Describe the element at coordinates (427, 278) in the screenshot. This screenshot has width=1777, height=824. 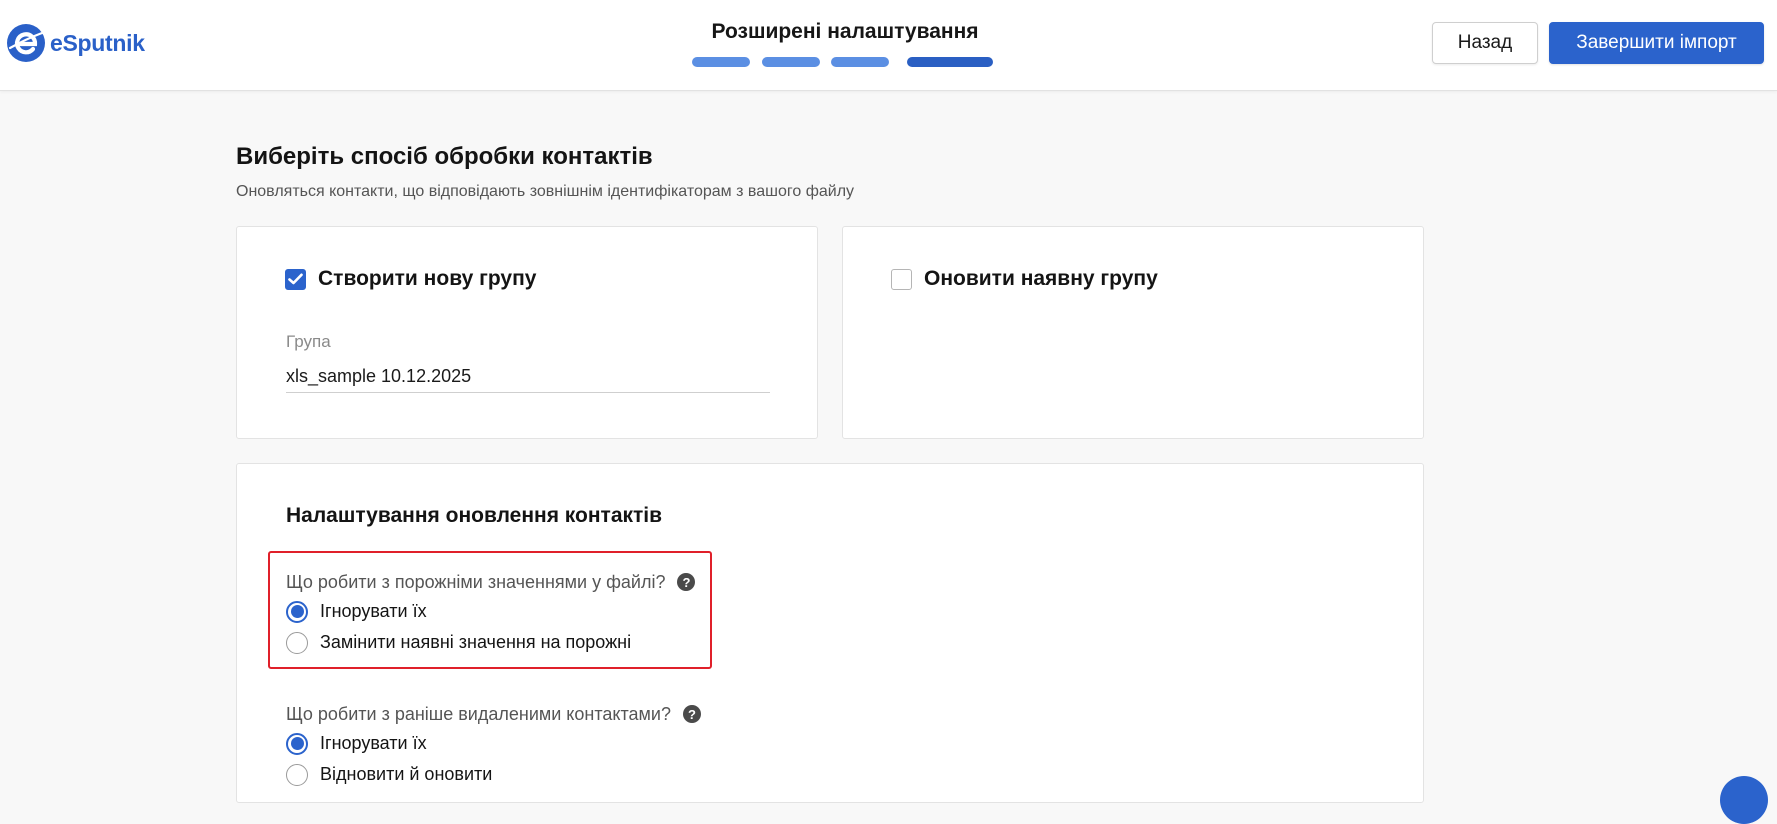
I see `create-group-label: Створити нову групу` at that location.